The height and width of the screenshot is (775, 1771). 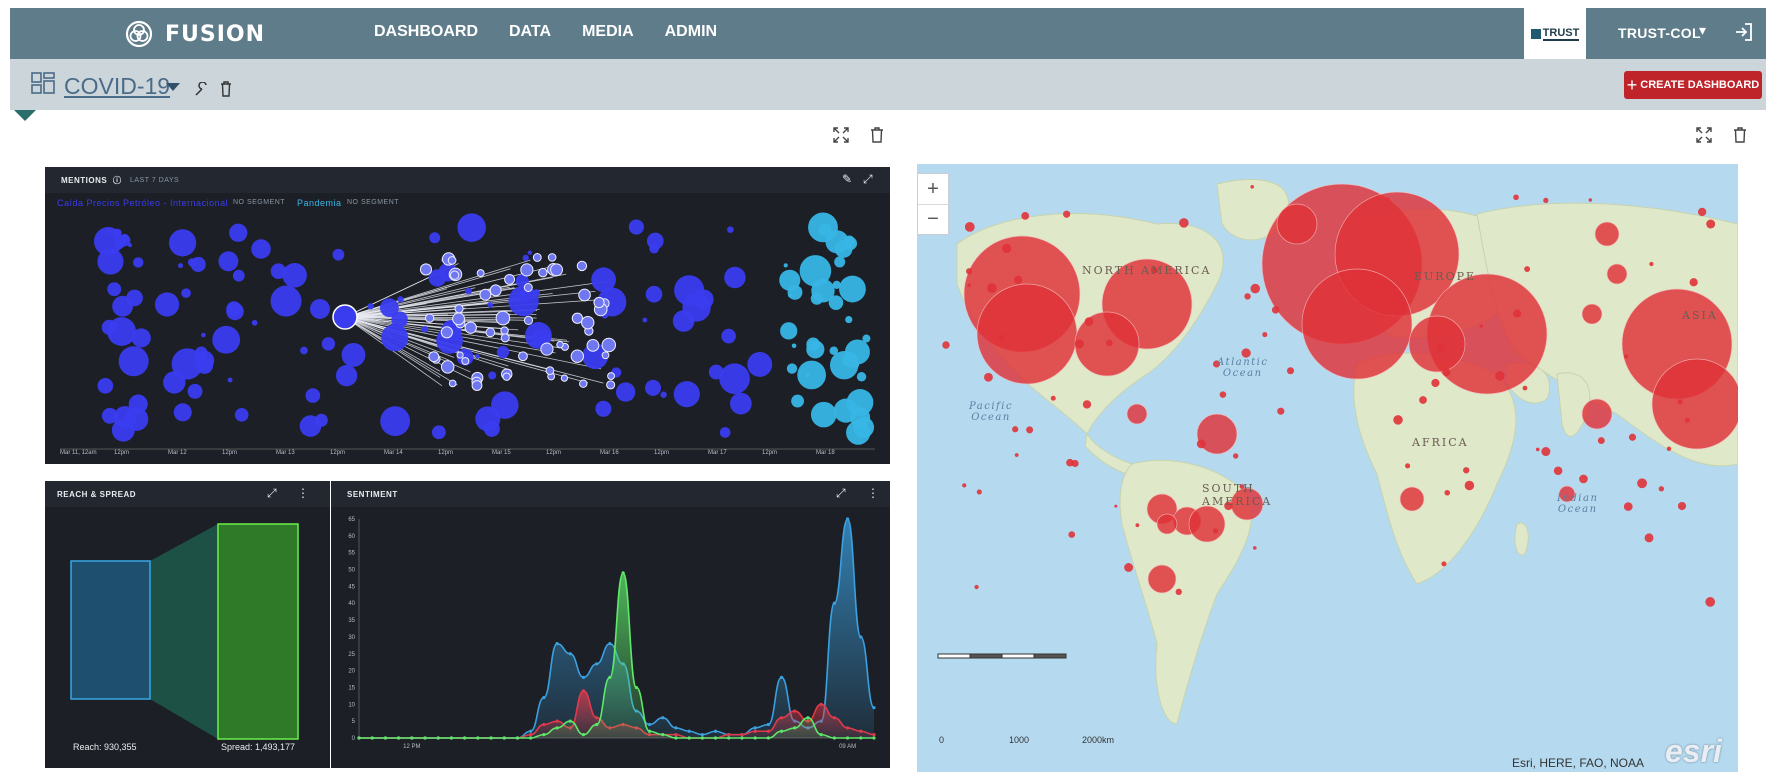 What do you see at coordinates (1050, 656) in the screenshot?
I see `scale-segment` at bounding box center [1050, 656].